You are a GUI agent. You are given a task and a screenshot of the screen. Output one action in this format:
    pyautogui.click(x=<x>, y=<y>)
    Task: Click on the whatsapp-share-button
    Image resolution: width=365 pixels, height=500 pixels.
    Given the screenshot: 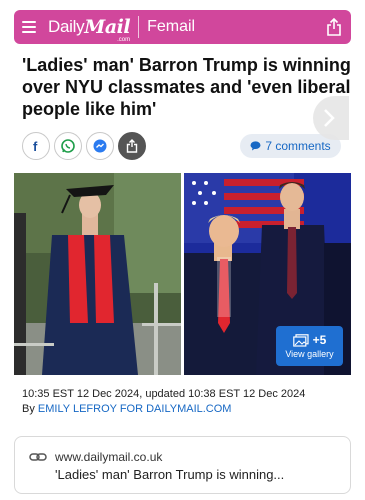 What is the action you would take?
    pyautogui.click(x=68, y=146)
    